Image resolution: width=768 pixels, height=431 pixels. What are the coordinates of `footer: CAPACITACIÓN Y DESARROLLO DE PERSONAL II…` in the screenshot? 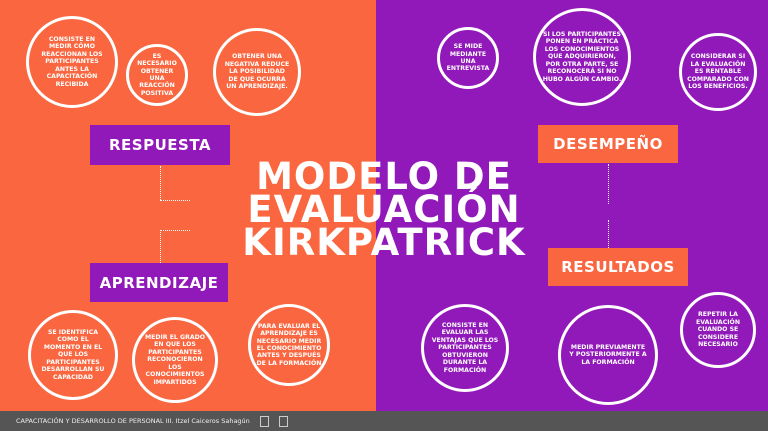 It's located at (384, 421).